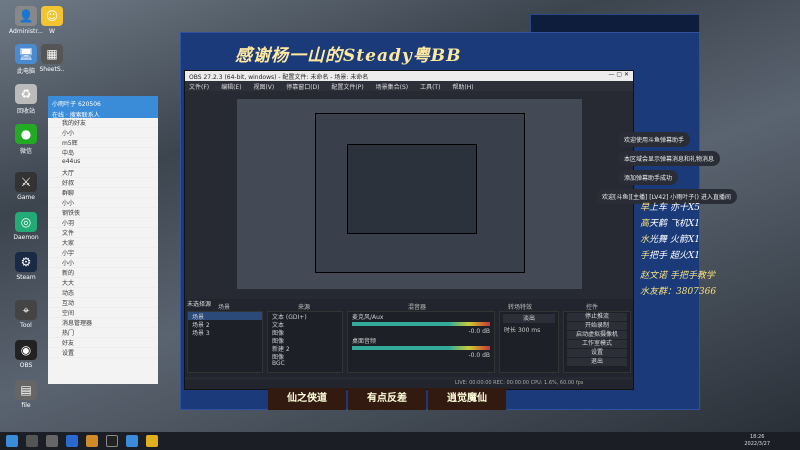 The width and height of the screenshot is (800, 450). Describe the element at coordinates (597, 353) in the screenshot. I see `settings-button: 设置` at that location.